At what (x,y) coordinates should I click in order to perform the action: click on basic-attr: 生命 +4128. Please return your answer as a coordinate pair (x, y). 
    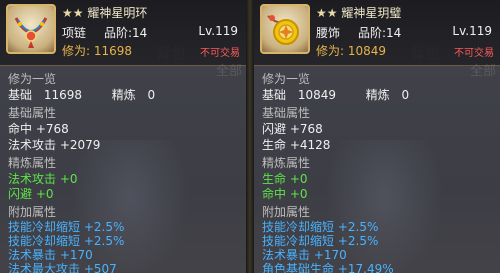
    Looking at the image, I should click on (296, 145).